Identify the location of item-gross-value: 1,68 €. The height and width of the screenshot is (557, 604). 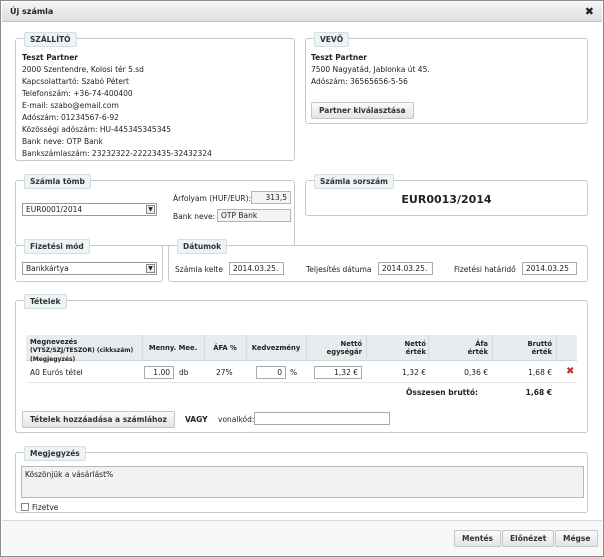
(540, 372).